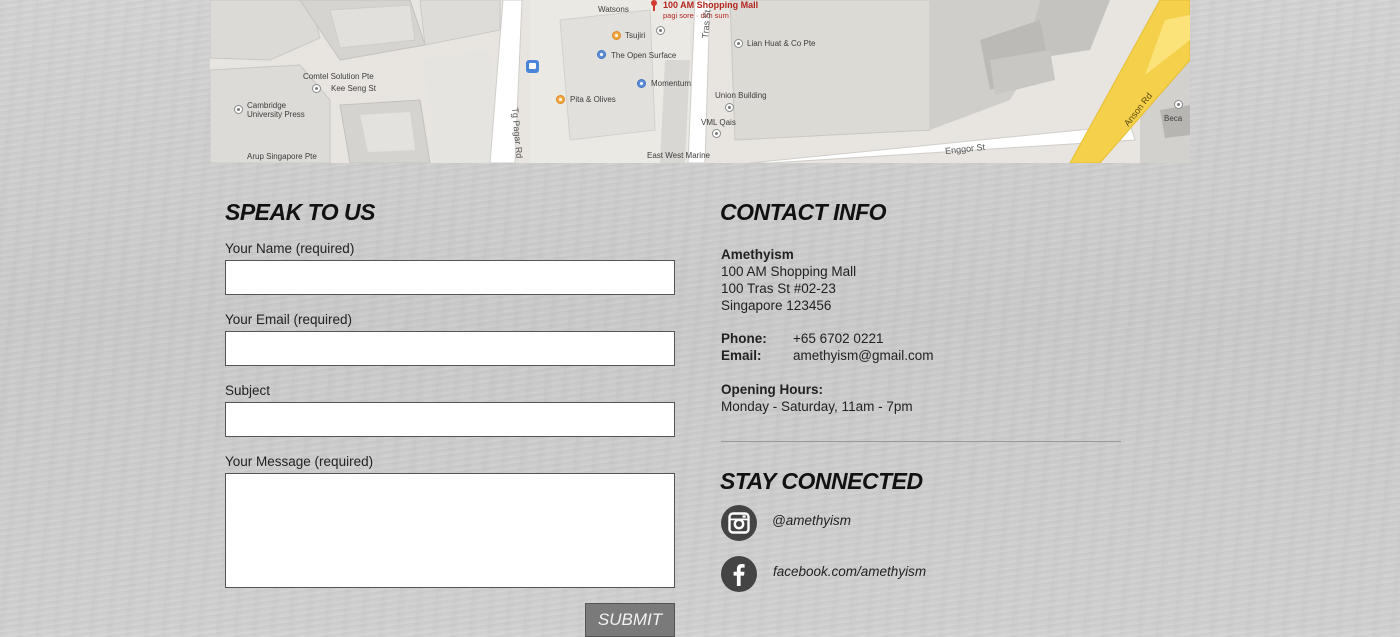 The height and width of the screenshot is (637, 1400). I want to click on address-line-3: Singapore 123456, so click(776, 305).